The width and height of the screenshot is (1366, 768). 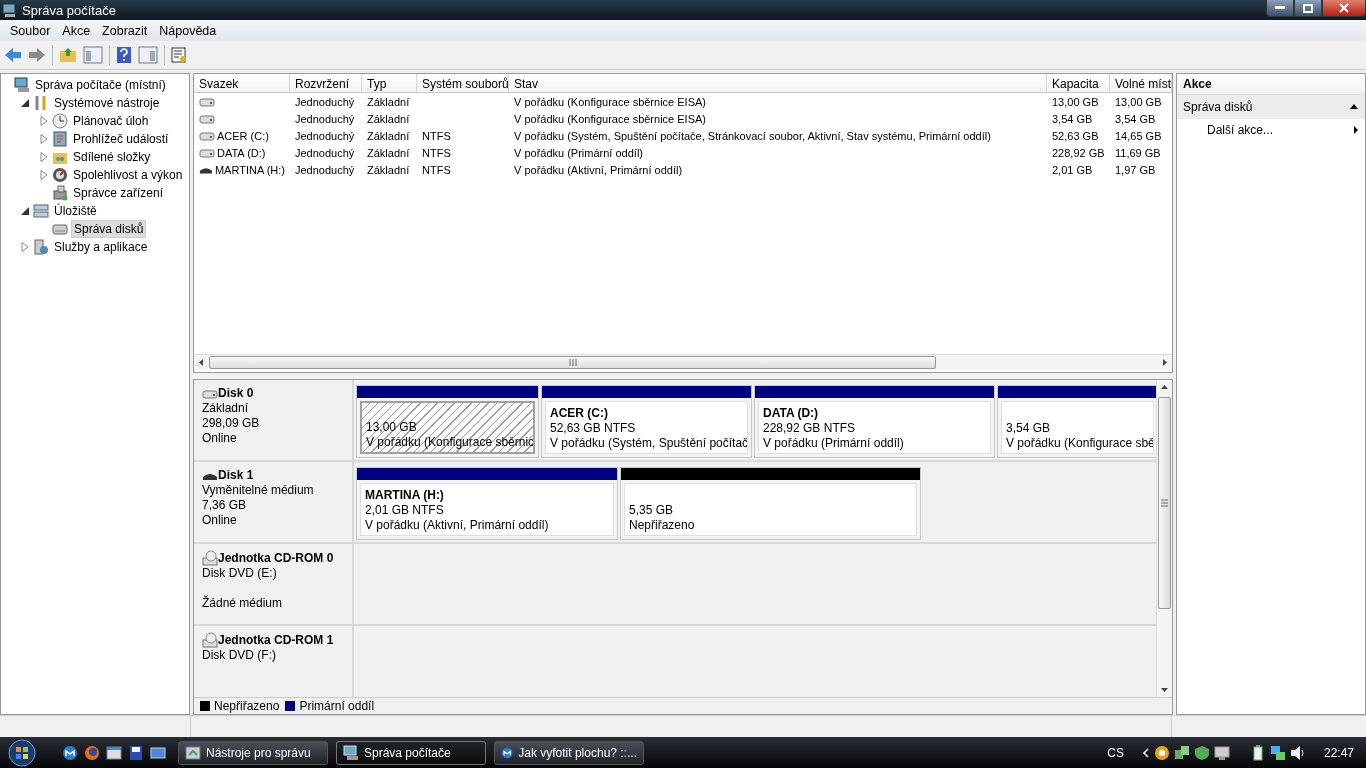 I want to click on disk-state: Žádné médium, so click(x=243, y=603).